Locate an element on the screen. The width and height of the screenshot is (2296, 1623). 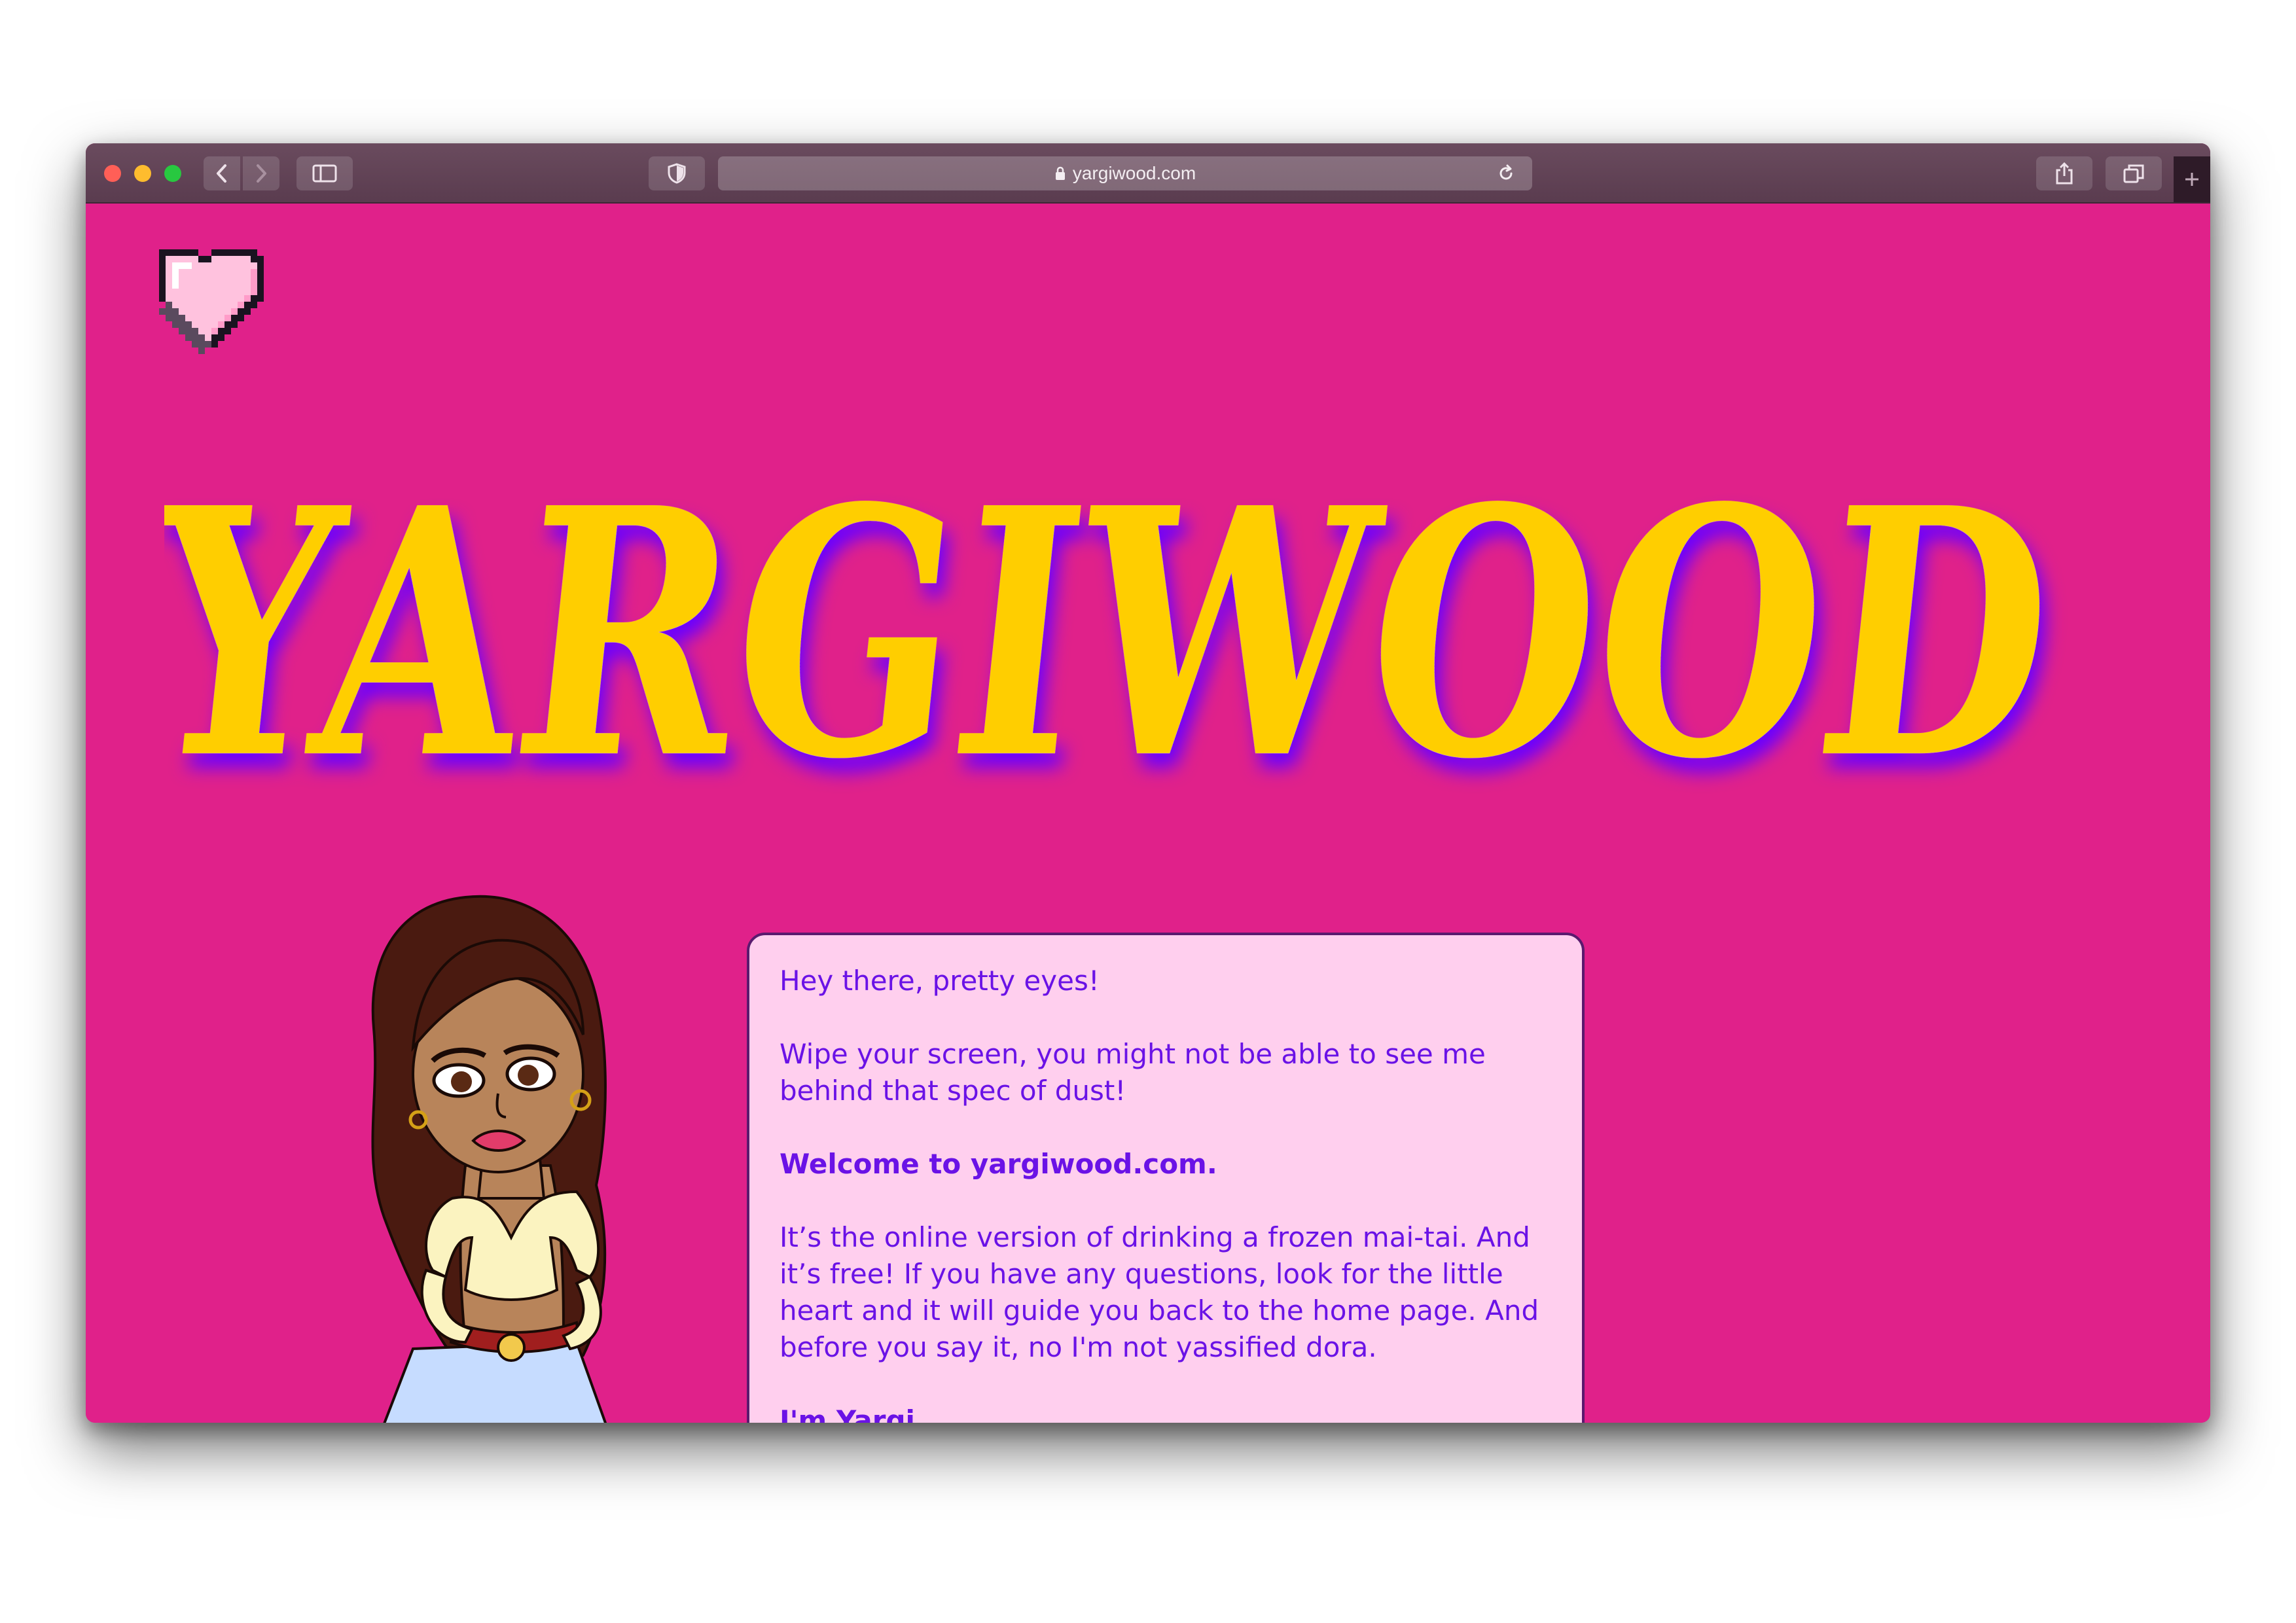
greeting-text: Hey there, pretty eyes! is located at coordinates (940, 981).